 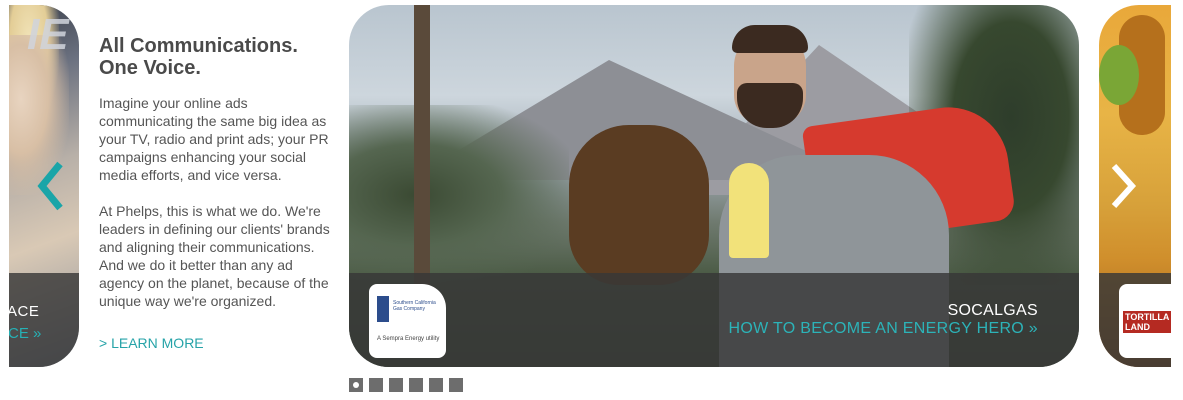 I want to click on slide-image-lettering: IE, so click(x=48, y=34).